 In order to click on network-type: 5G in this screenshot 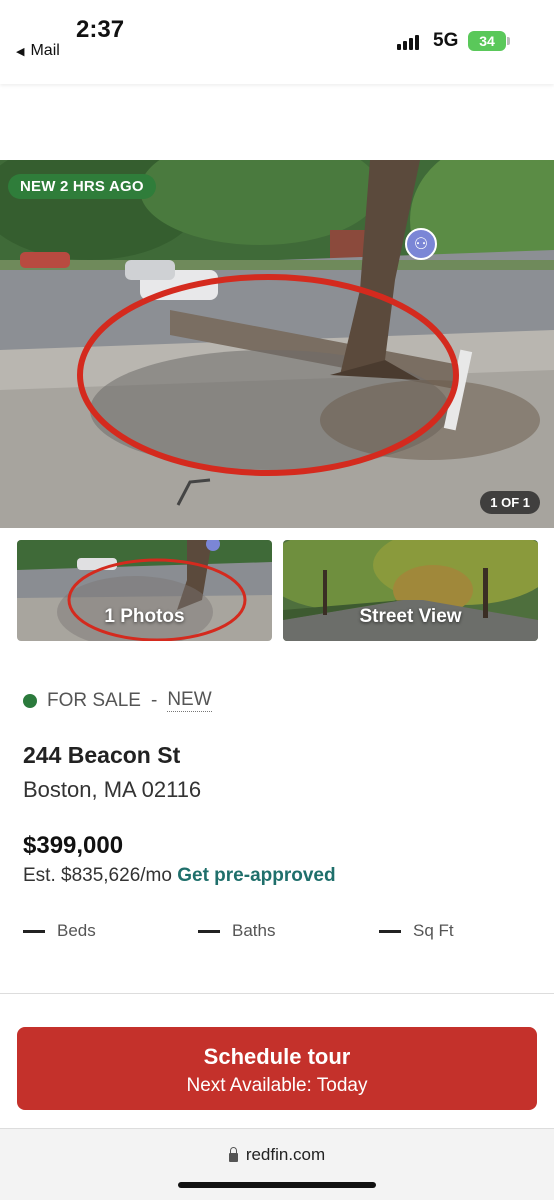, I will do `click(446, 40)`.